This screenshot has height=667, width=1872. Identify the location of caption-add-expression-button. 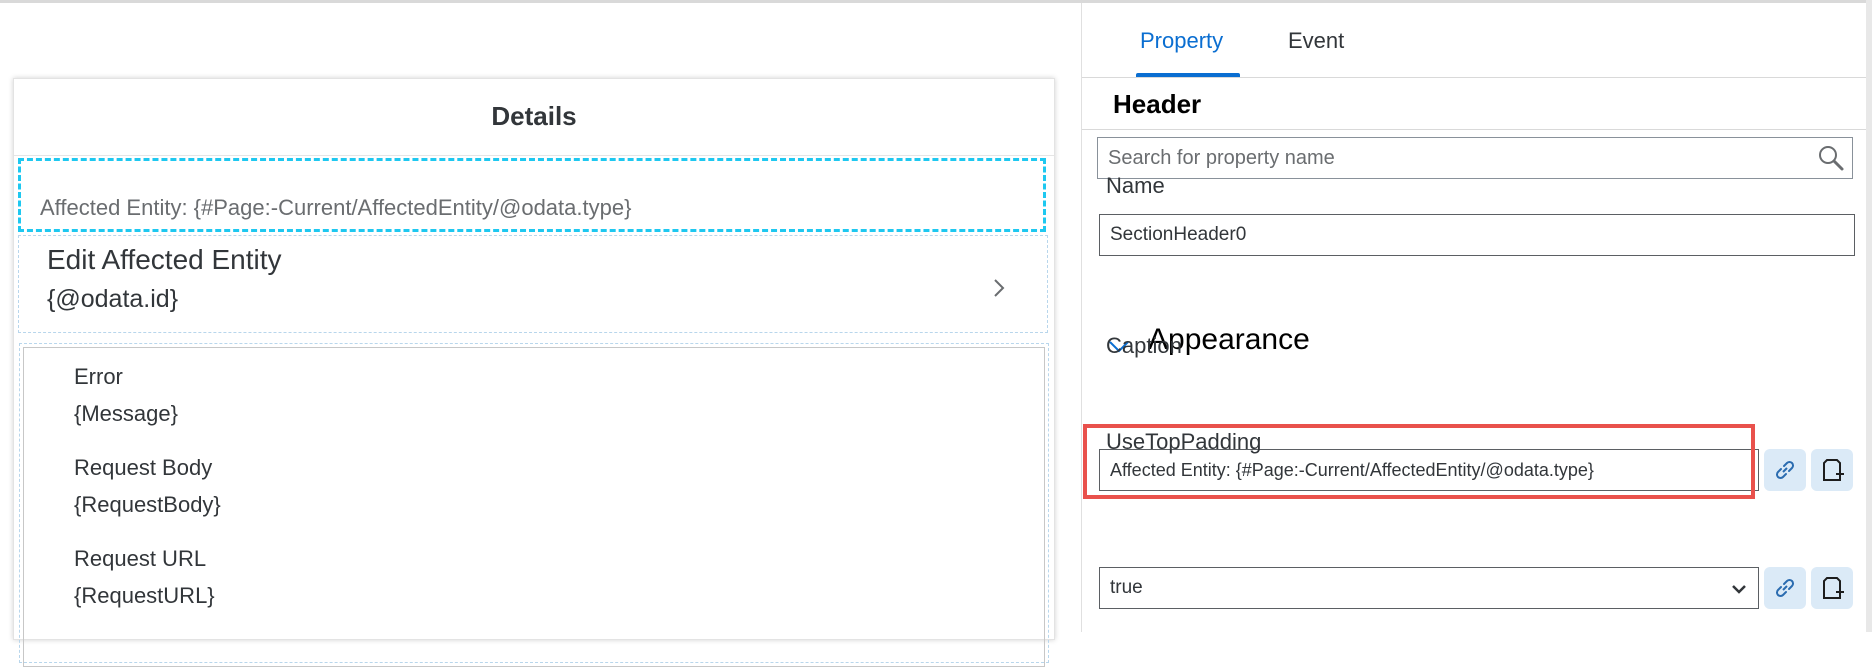
(1832, 470).